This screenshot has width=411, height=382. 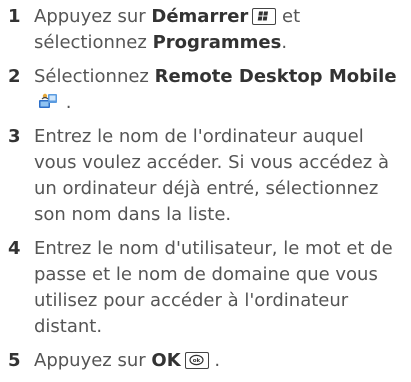 I want to click on step-text: Sélectionnez Remote Desktop Mobile ., so click(x=215, y=89).